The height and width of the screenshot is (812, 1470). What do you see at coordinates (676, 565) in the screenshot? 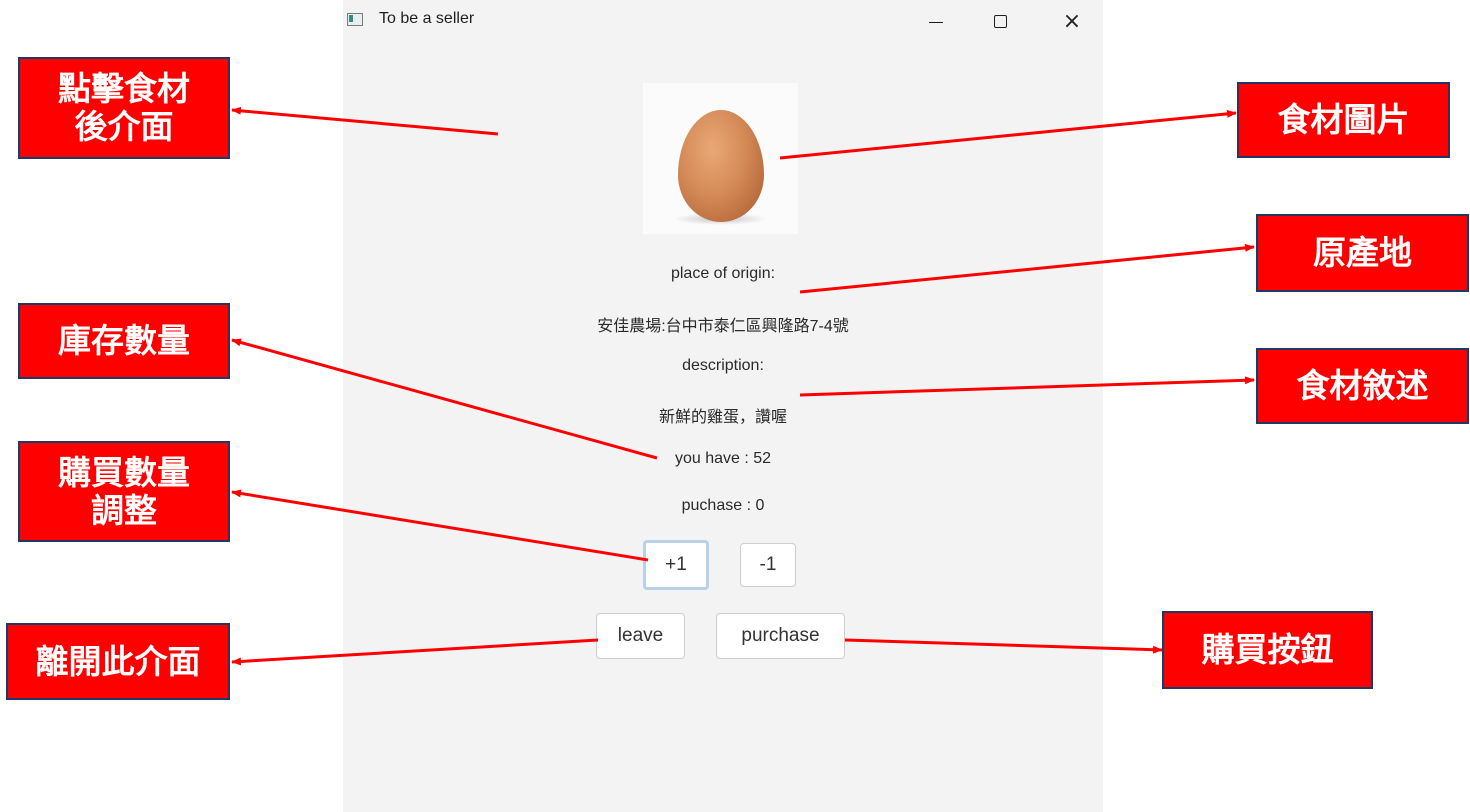
I see `increment-button: +1` at bounding box center [676, 565].